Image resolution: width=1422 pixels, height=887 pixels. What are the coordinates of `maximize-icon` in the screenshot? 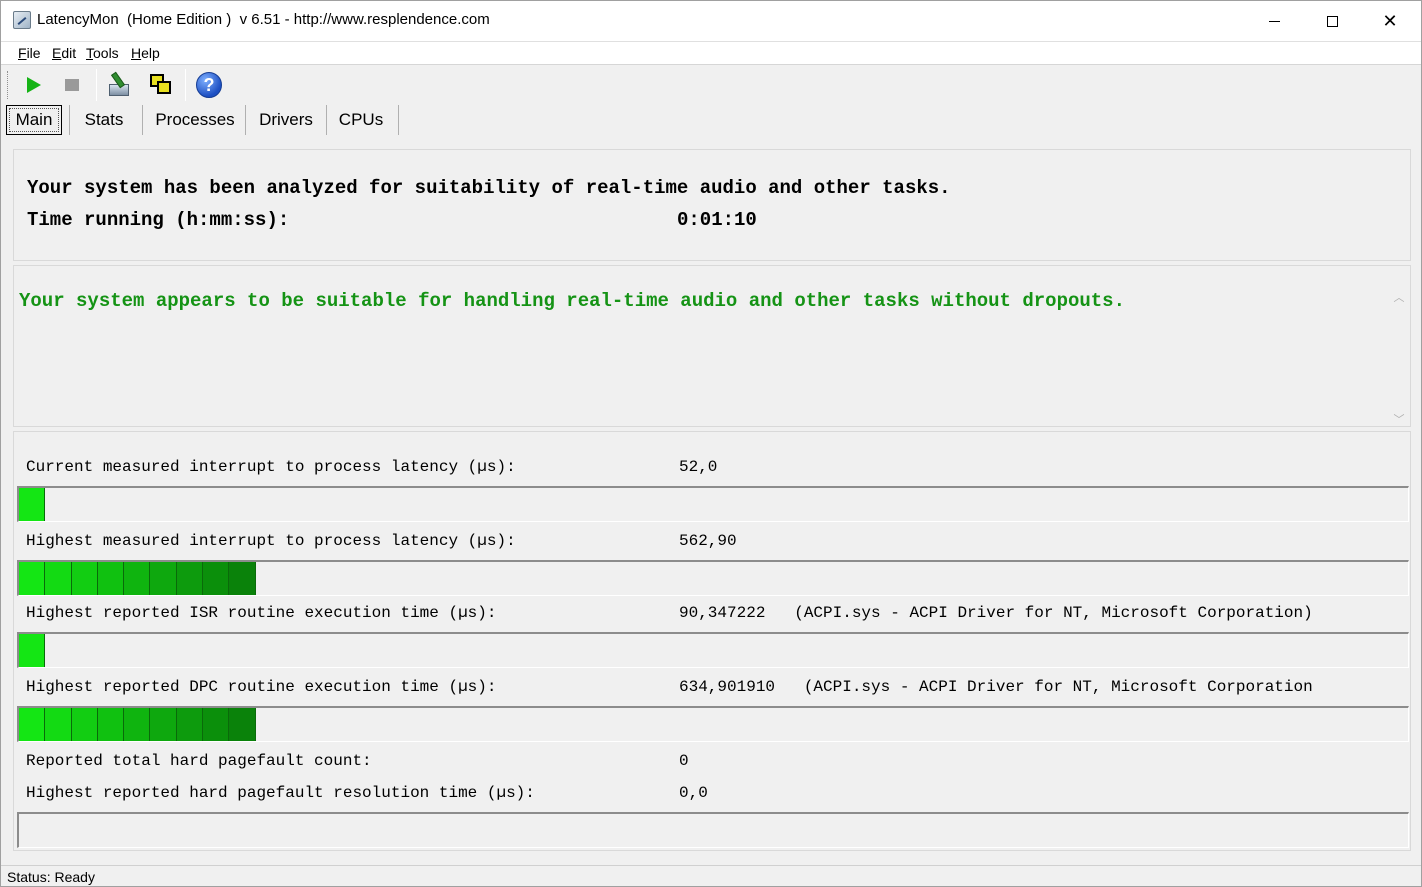 It's located at (1332, 21).